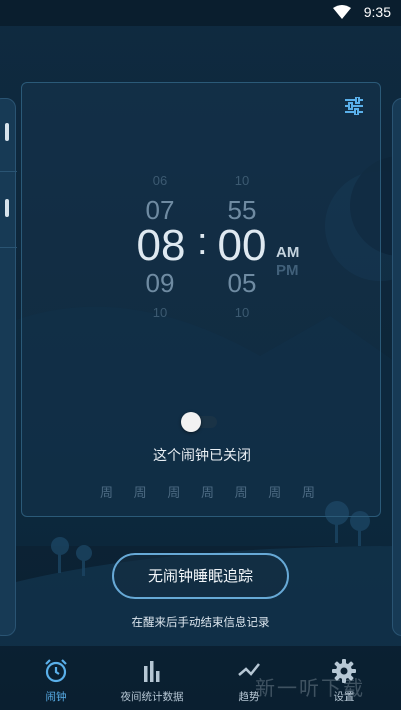 This screenshot has height=710, width=401. I want to click on hour-option: 10, so click(160, 312).